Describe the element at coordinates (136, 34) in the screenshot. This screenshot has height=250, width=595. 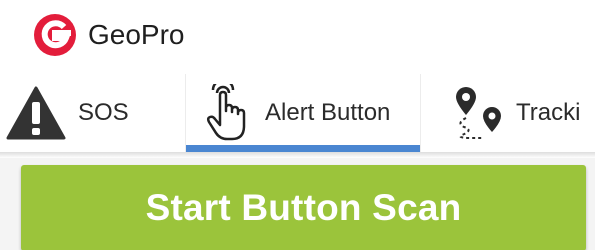
I see `app-title: GeoPro` at that location.